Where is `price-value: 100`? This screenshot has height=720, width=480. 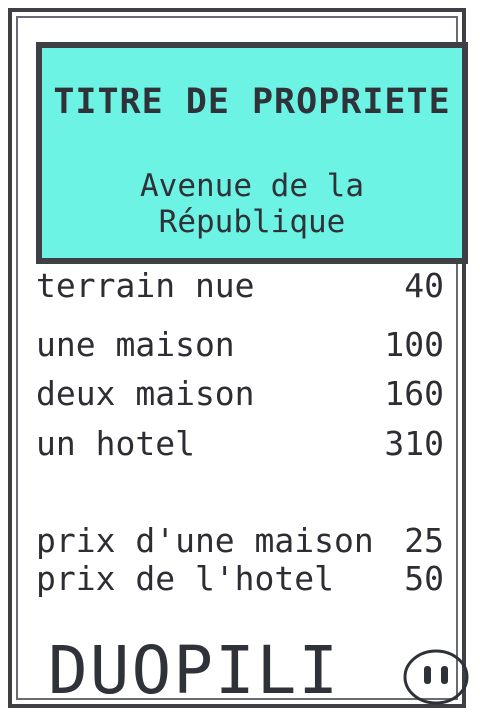
price-value: 100 is located at coordinates (414, 344).